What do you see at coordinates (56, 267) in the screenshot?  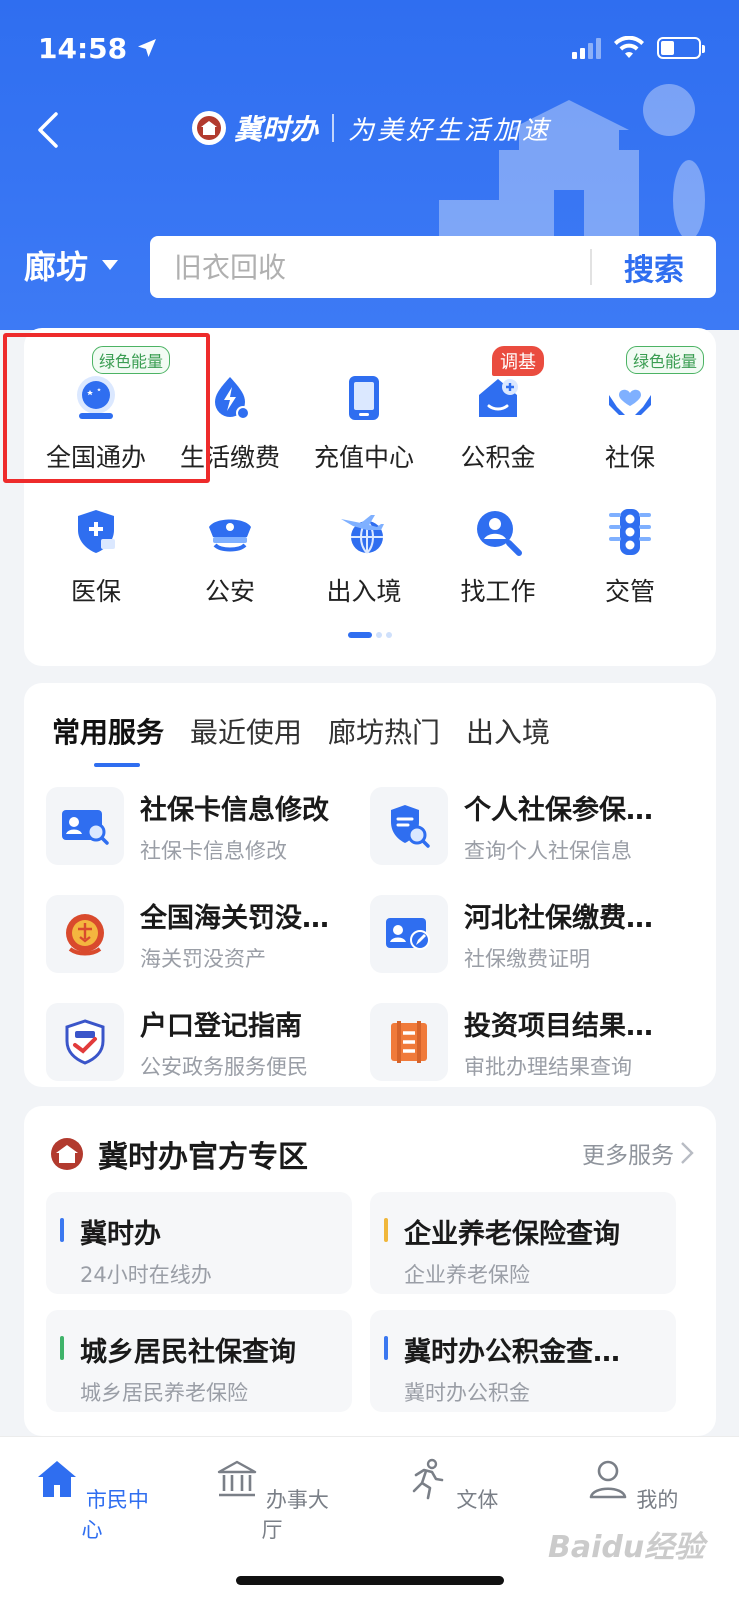 I see `city-name: 廊坊` at bounding box center [56, 267].